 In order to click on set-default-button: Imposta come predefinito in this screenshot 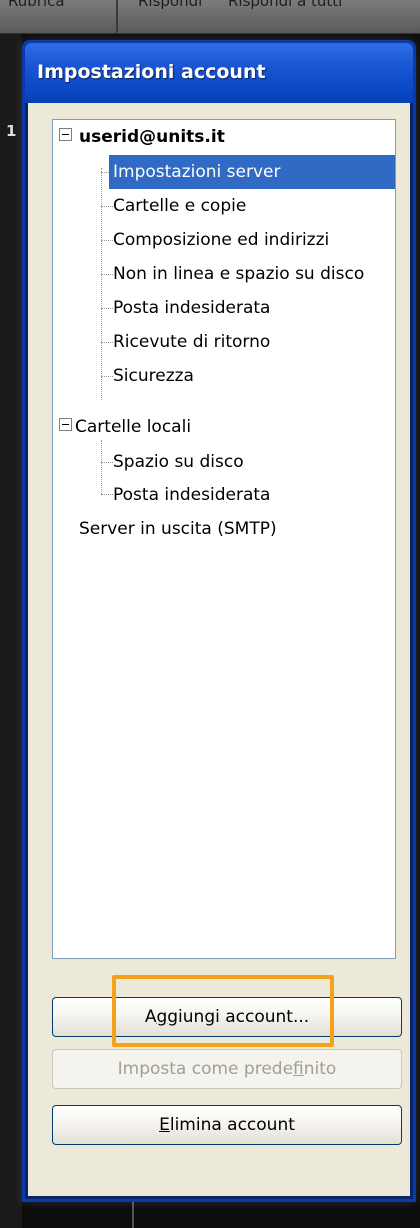, I will do `click(227, 1069)`.